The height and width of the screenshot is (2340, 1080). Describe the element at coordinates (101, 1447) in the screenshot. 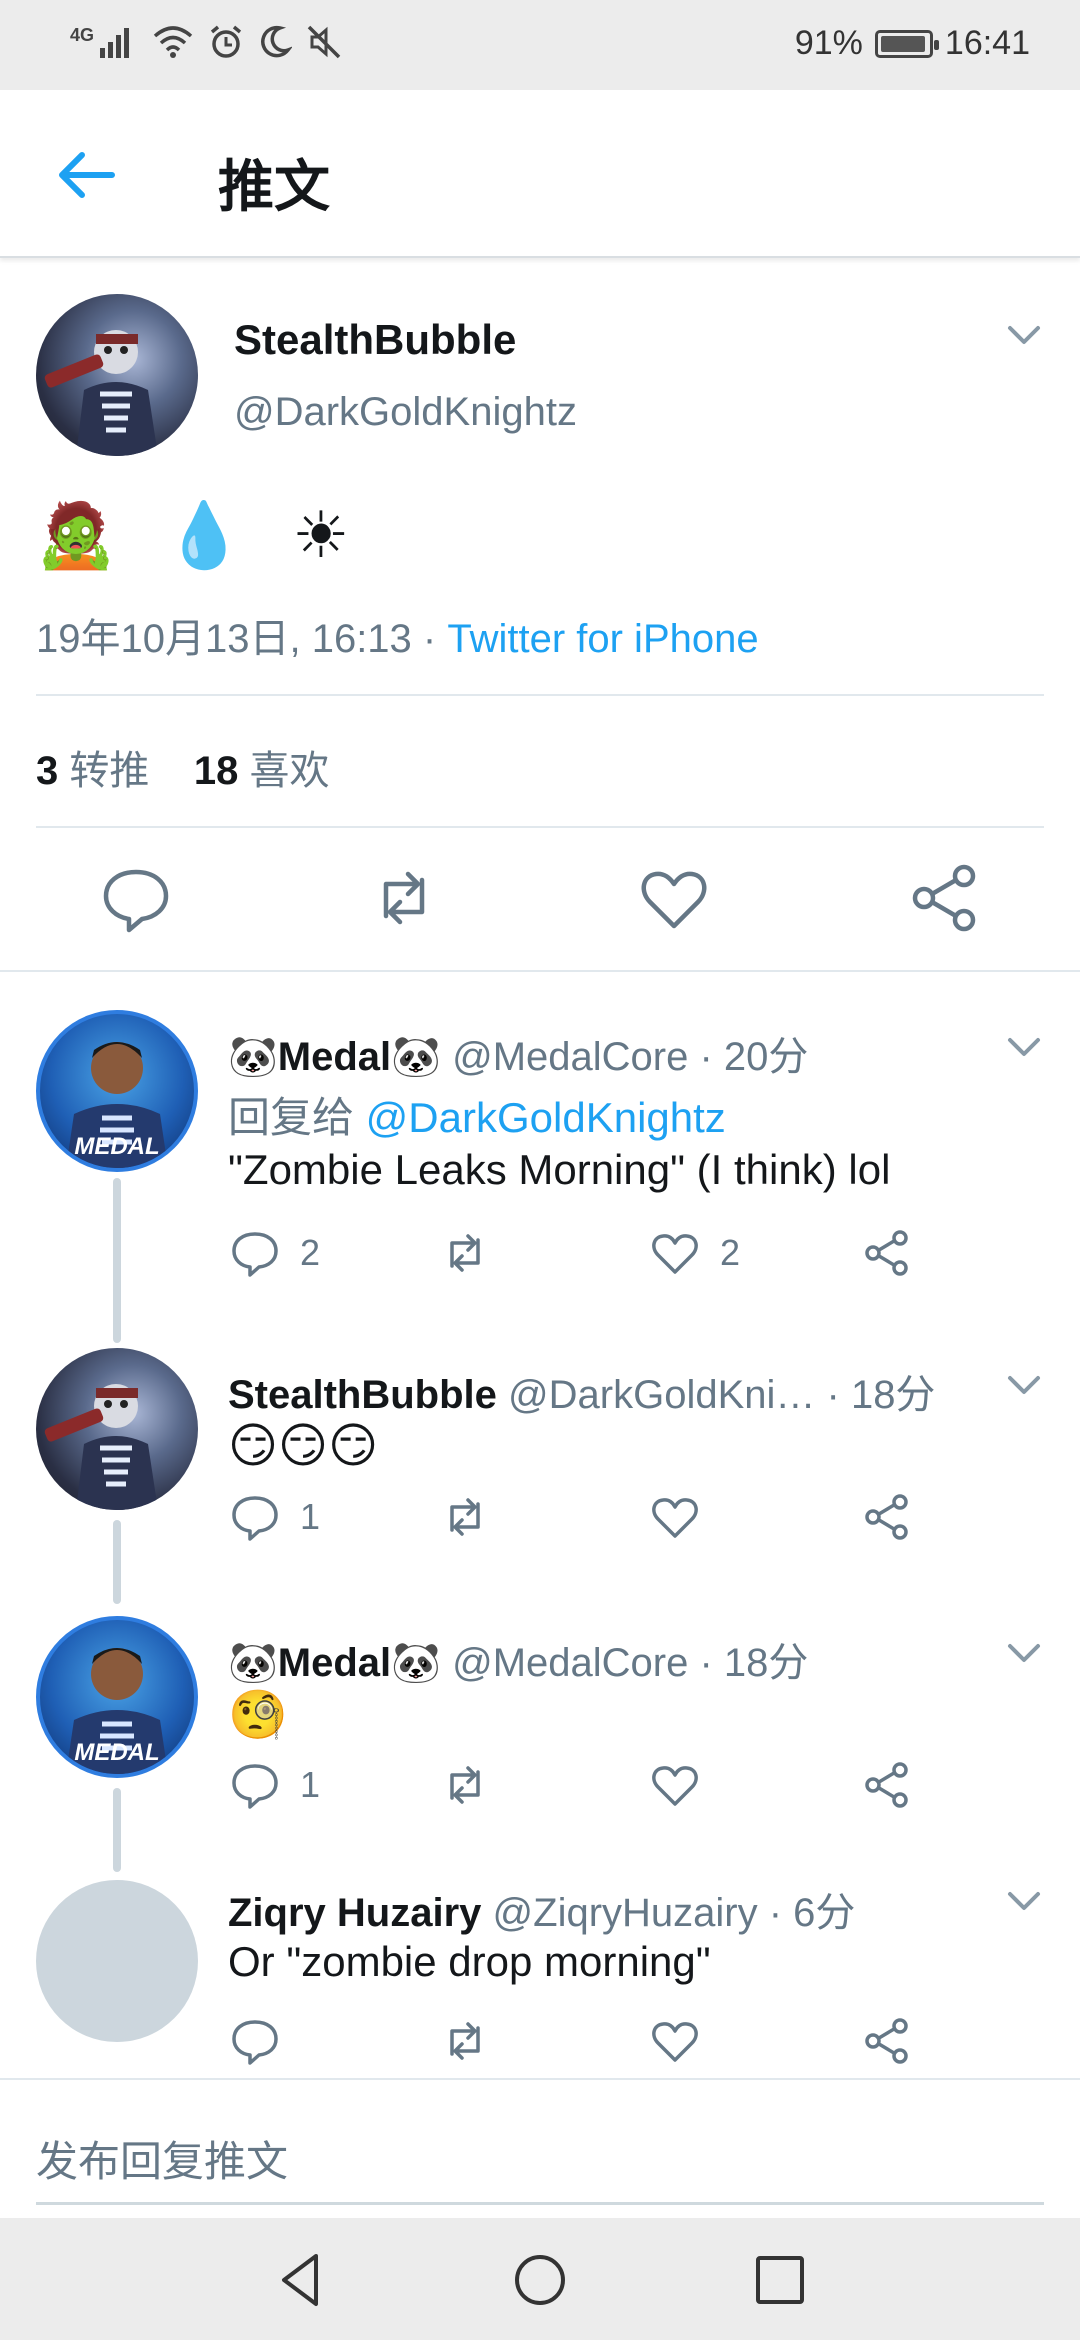

I see `soldier-avatar-art` at that location.